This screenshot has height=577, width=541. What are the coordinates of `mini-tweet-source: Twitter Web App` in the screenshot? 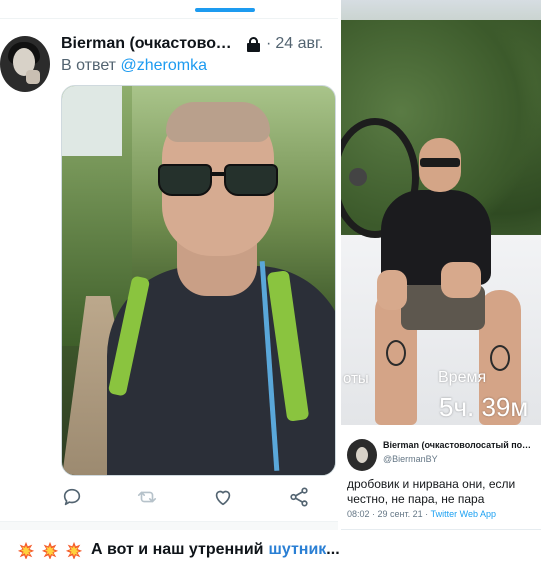 It's located at (463, 514).